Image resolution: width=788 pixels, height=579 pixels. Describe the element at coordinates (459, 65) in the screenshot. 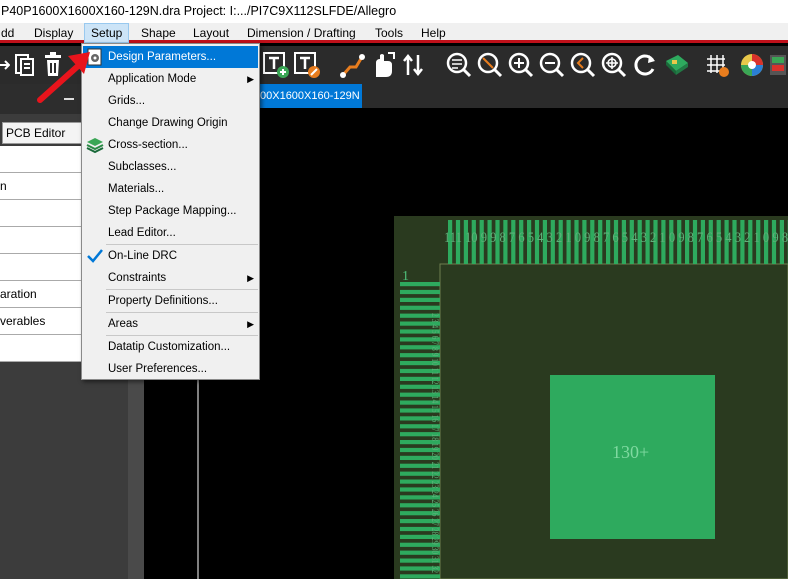

I see `zoom-fit-icon` at that location.